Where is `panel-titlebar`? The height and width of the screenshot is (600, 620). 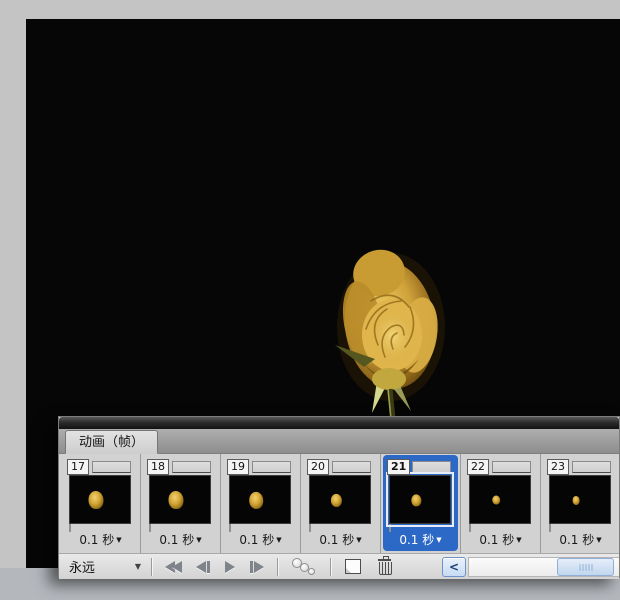
panel-titlebar is located at coordinates (339, 423).